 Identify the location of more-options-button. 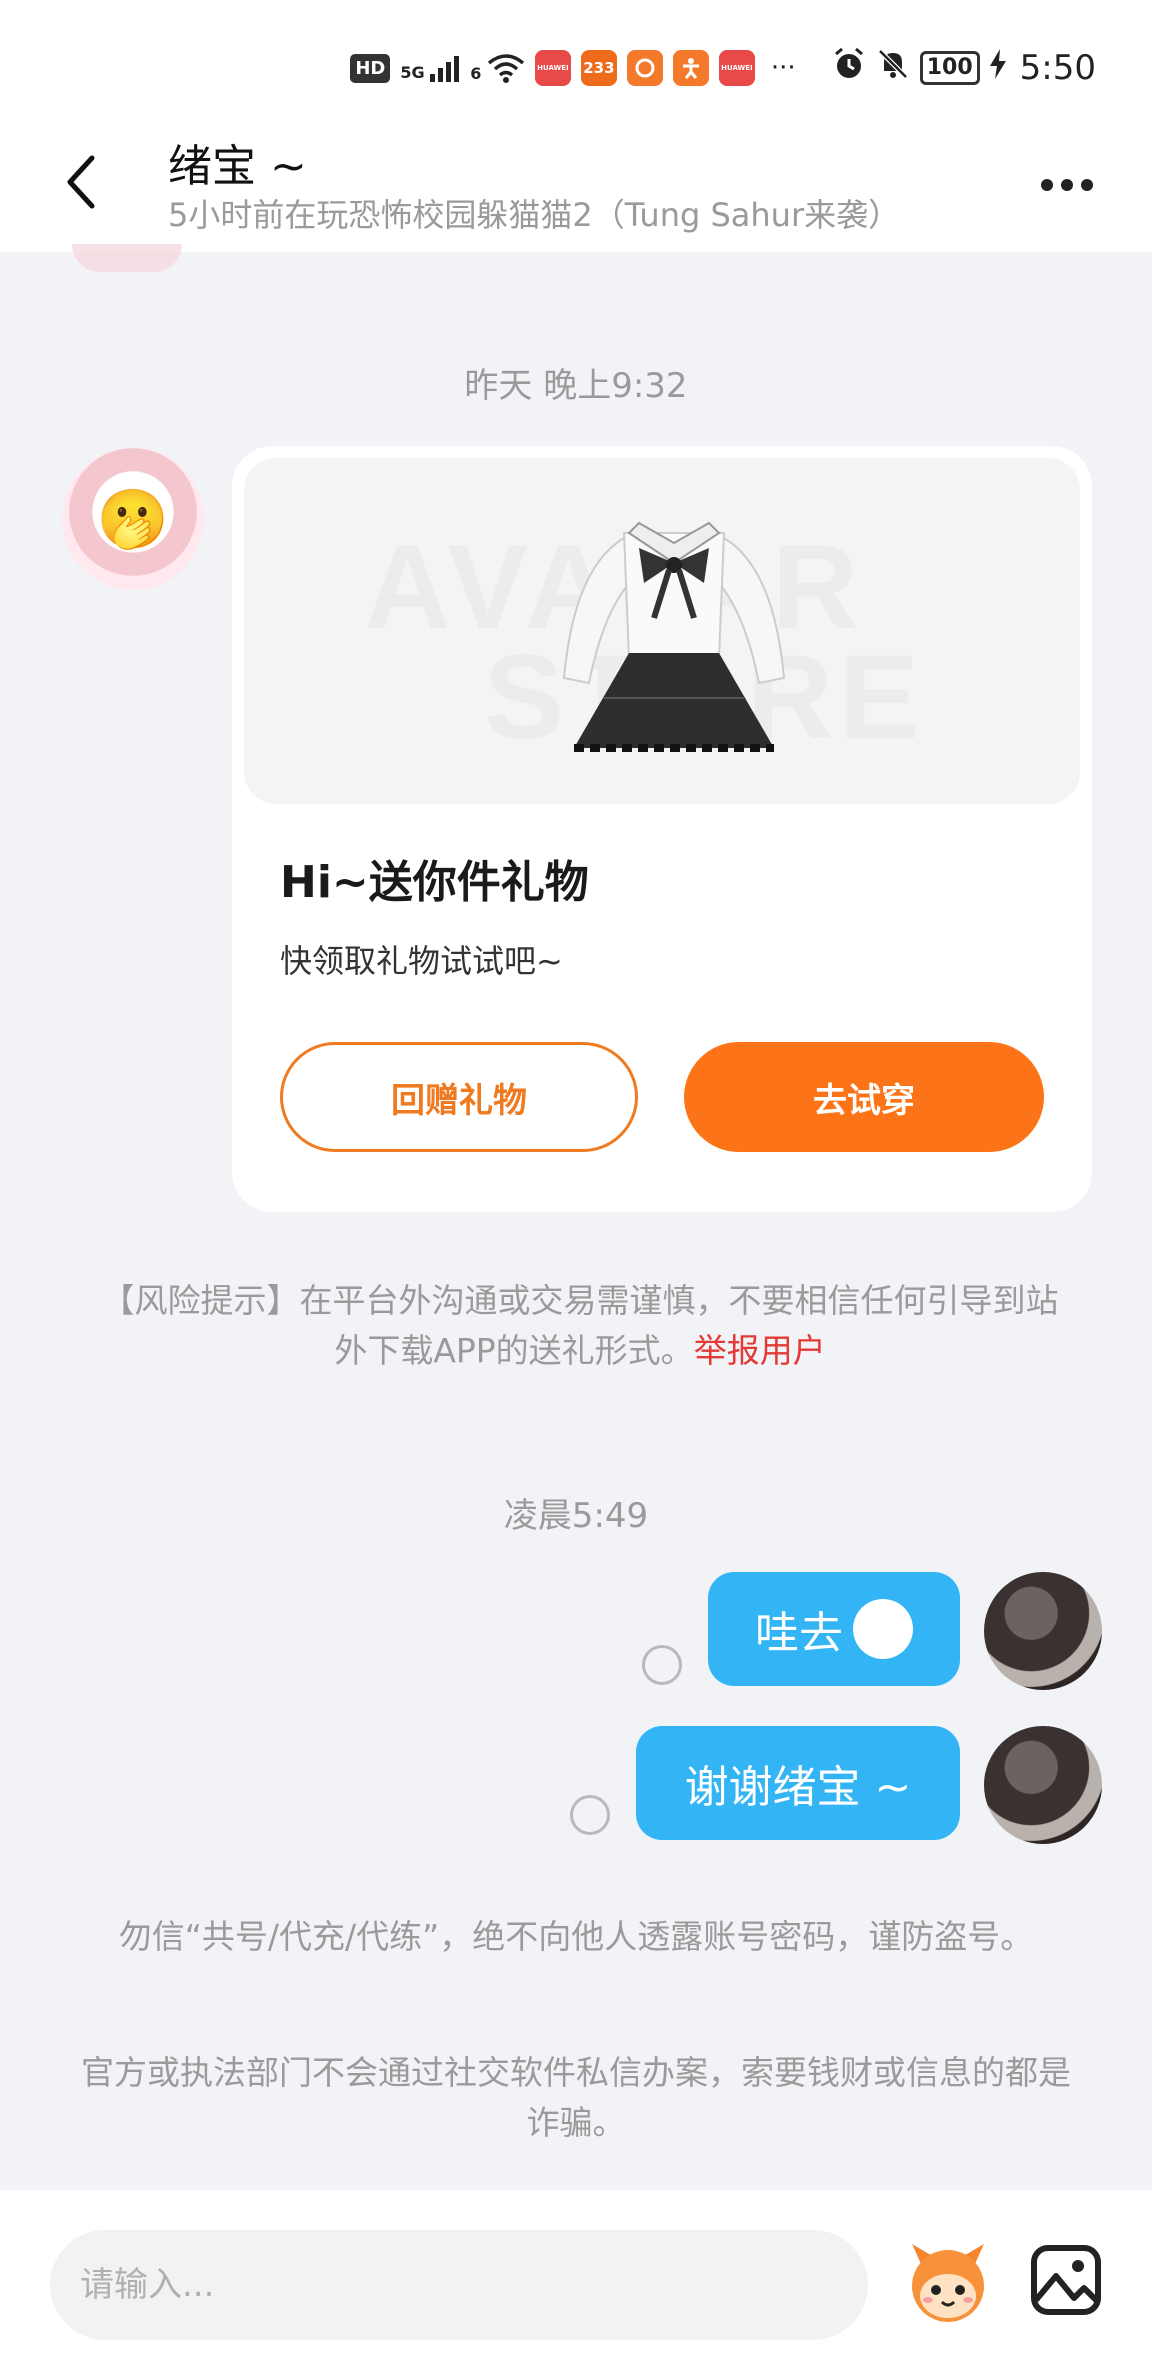
(1067, 185).